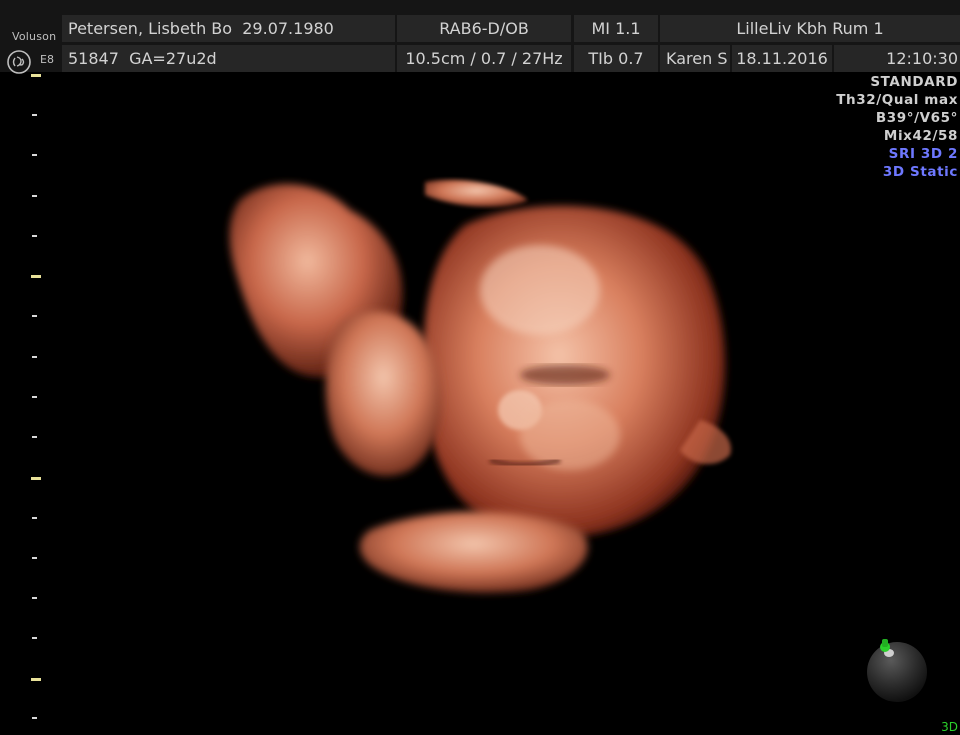 This screenshot has height=735, width=960. Describe the element at coordinates (383, 393) in the screenshot. I see `render-arm` at that location.